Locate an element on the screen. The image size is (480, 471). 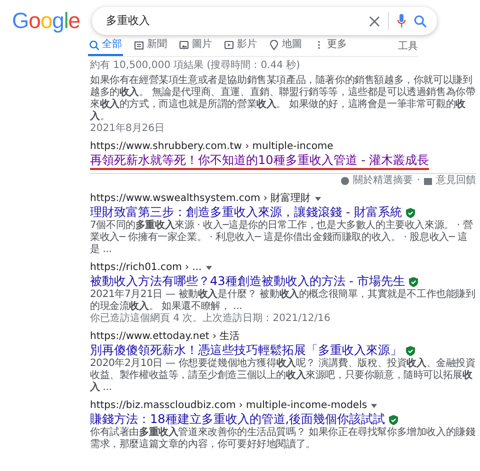
search-tab: 地圖 is located at coordinates (285, 46).